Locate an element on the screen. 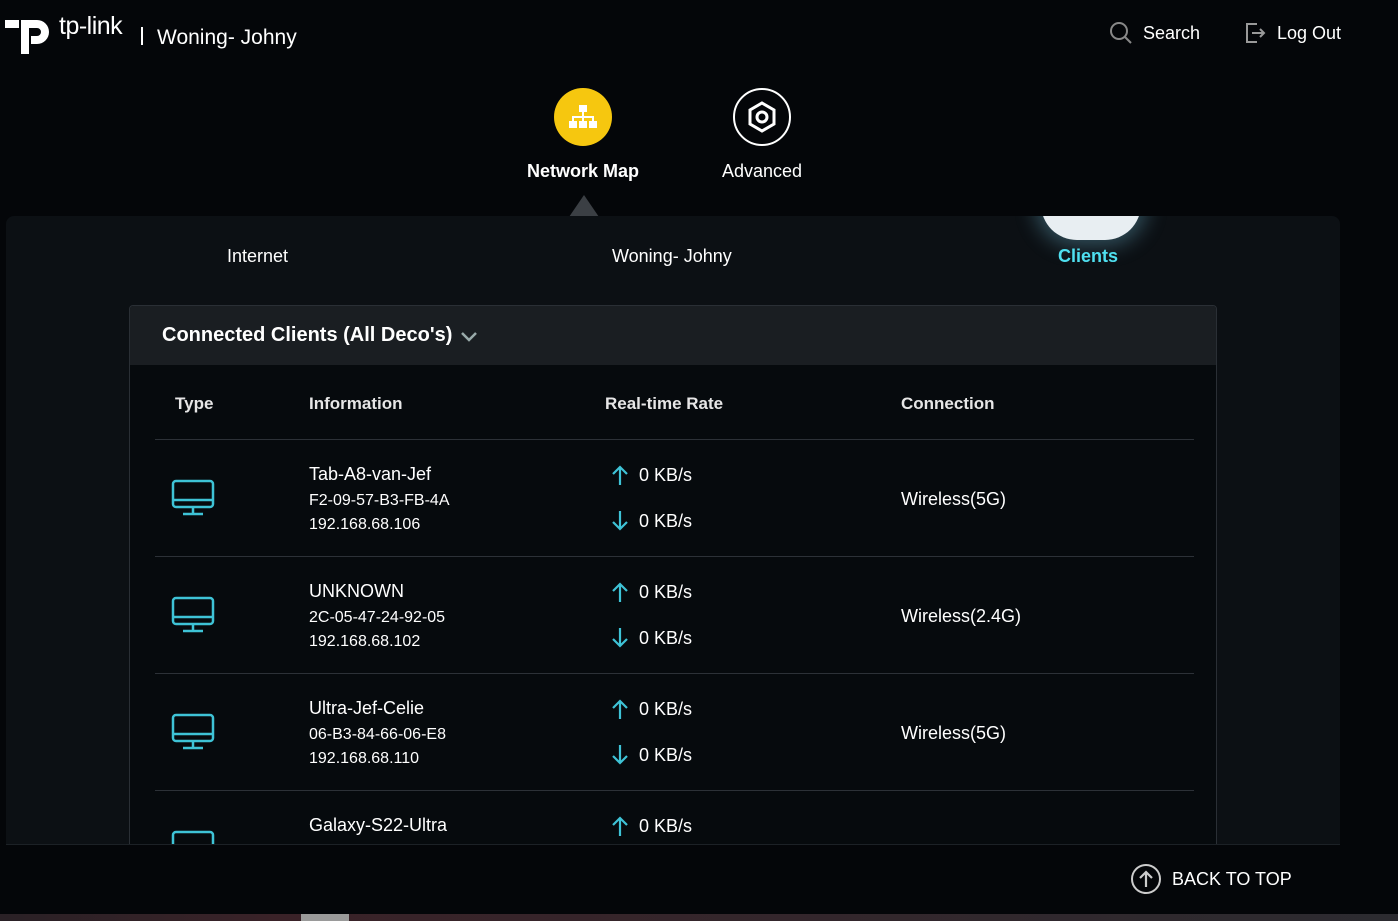 The width and height of the screenshot is (1398, 921). logout-button: Log Out is located at coordinates (1292, 33).